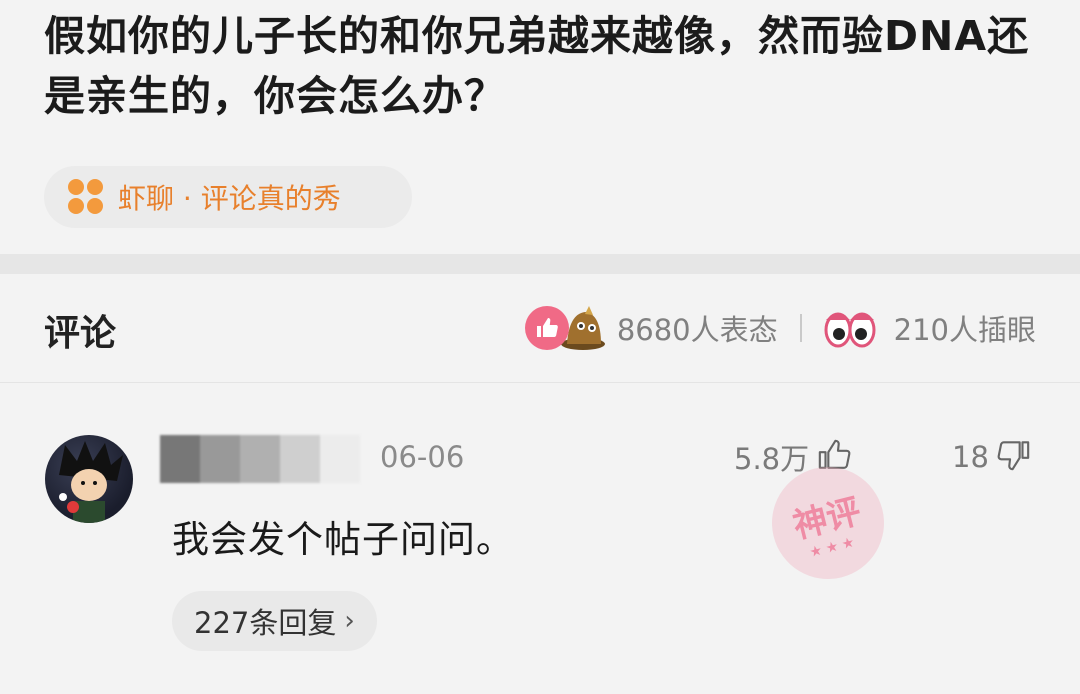 This screenshot has width=1080, height=694. What do you see at coordinates (850, 328) in the screenshot?
I see `eyes-icon` at bounding box center [850, 328].